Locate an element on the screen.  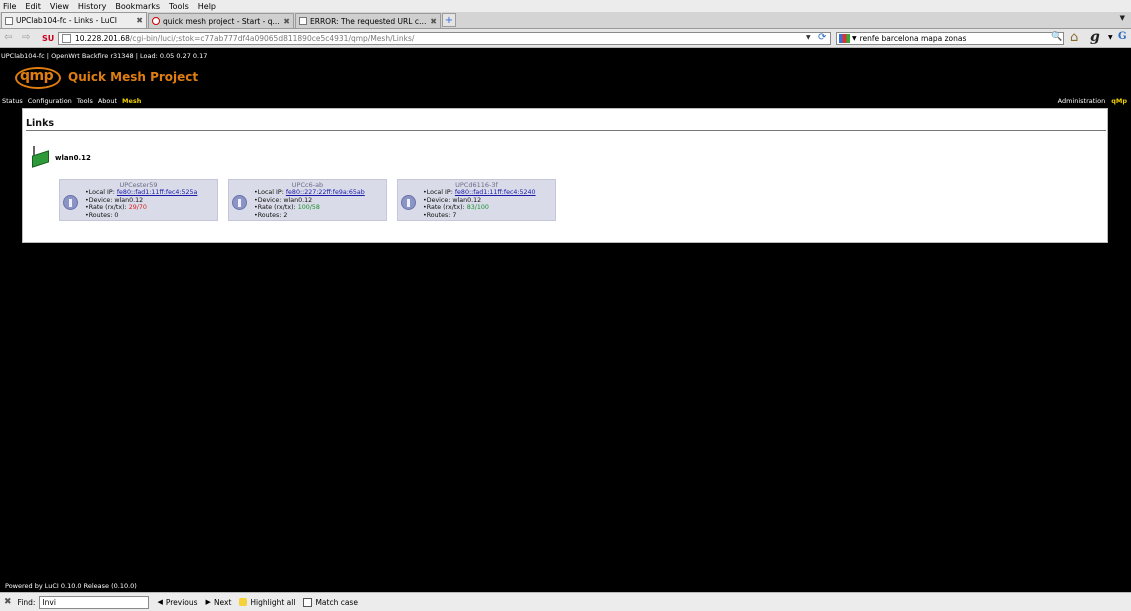
tab-quick-mesh-project: quick mesh project - Start - q... ✖ is located at coordinates (221, 20).